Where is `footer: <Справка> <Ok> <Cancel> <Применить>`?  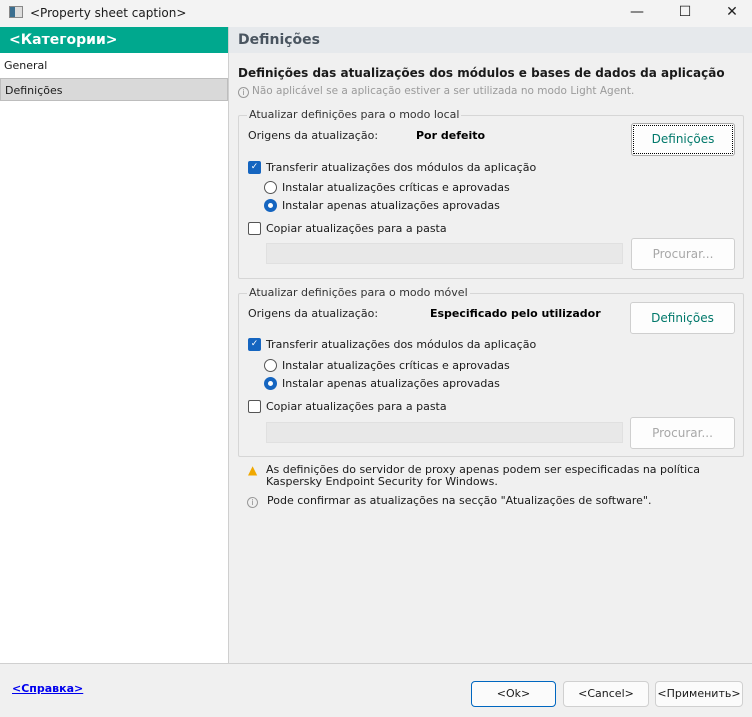
footer: <Справка> <Ok> <Cancel> <Применить> is located at coordinates (376, 690).